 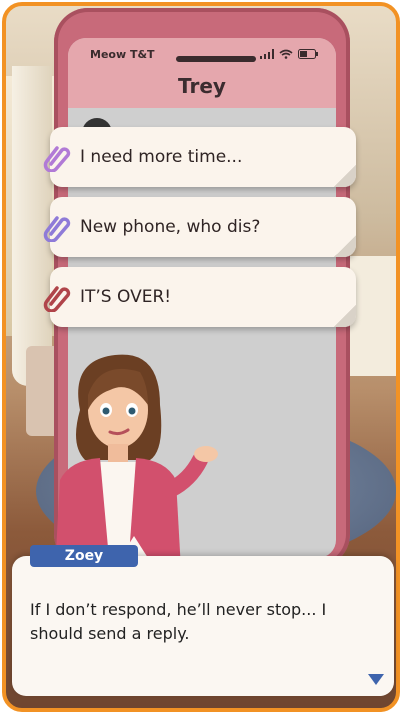 What do you see at coordinates (216, 59) in the screenshot?
I see `phone-notch` at bounding box center [216, 59].